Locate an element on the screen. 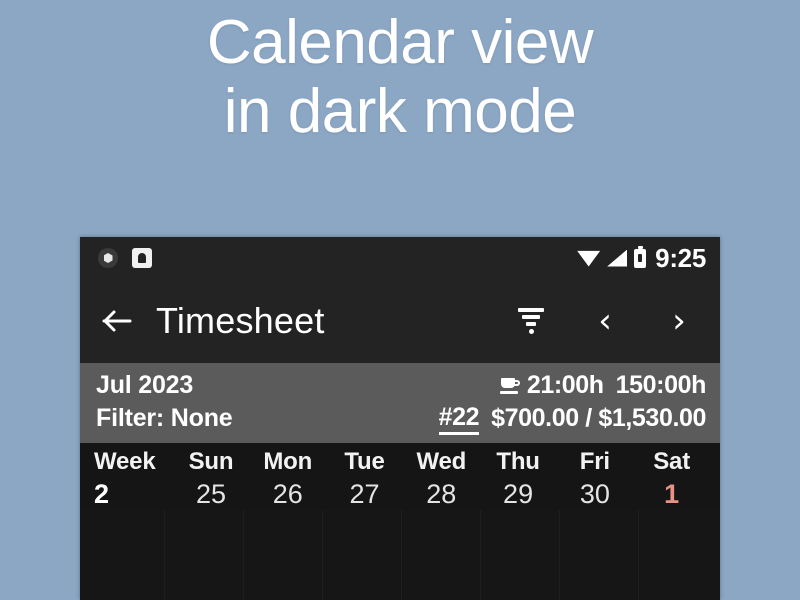 This screenshot has width=800, height=600. app-bar-actions: ‹ › is located at coordinates (608, 321).